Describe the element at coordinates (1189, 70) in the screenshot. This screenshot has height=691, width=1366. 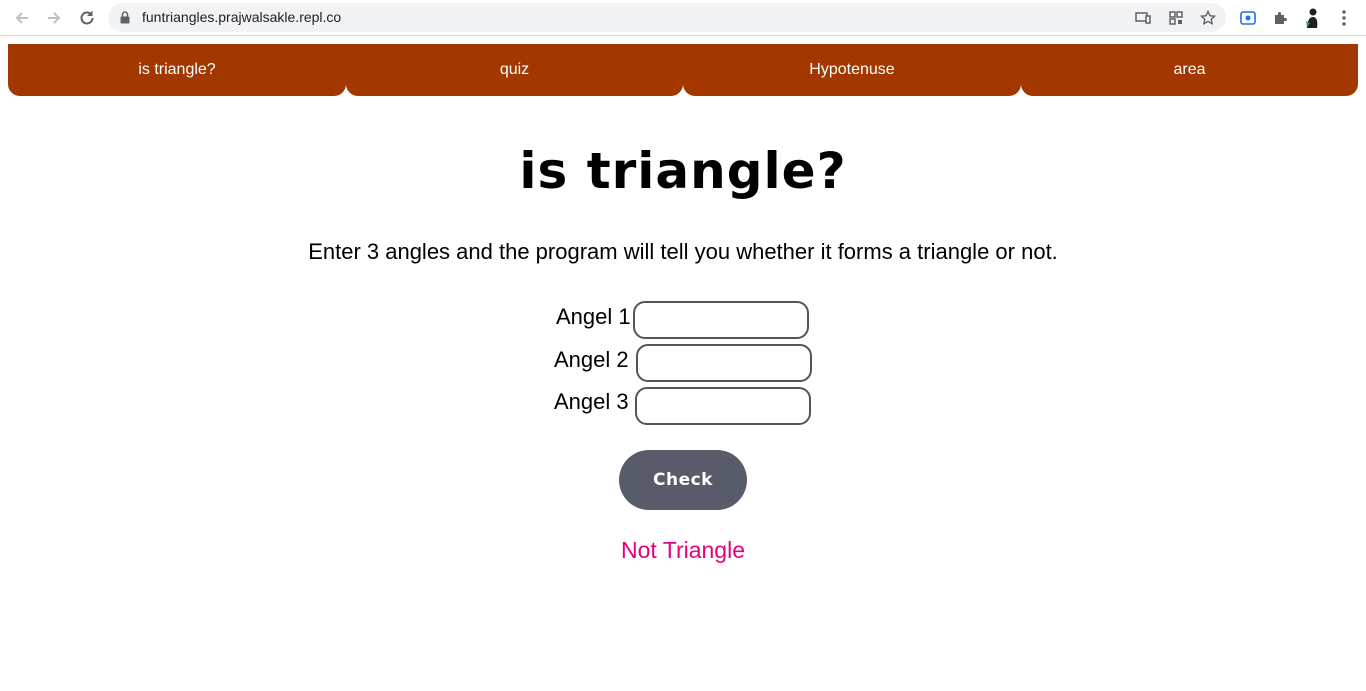
I see `nav-tab-area: area` at that location.